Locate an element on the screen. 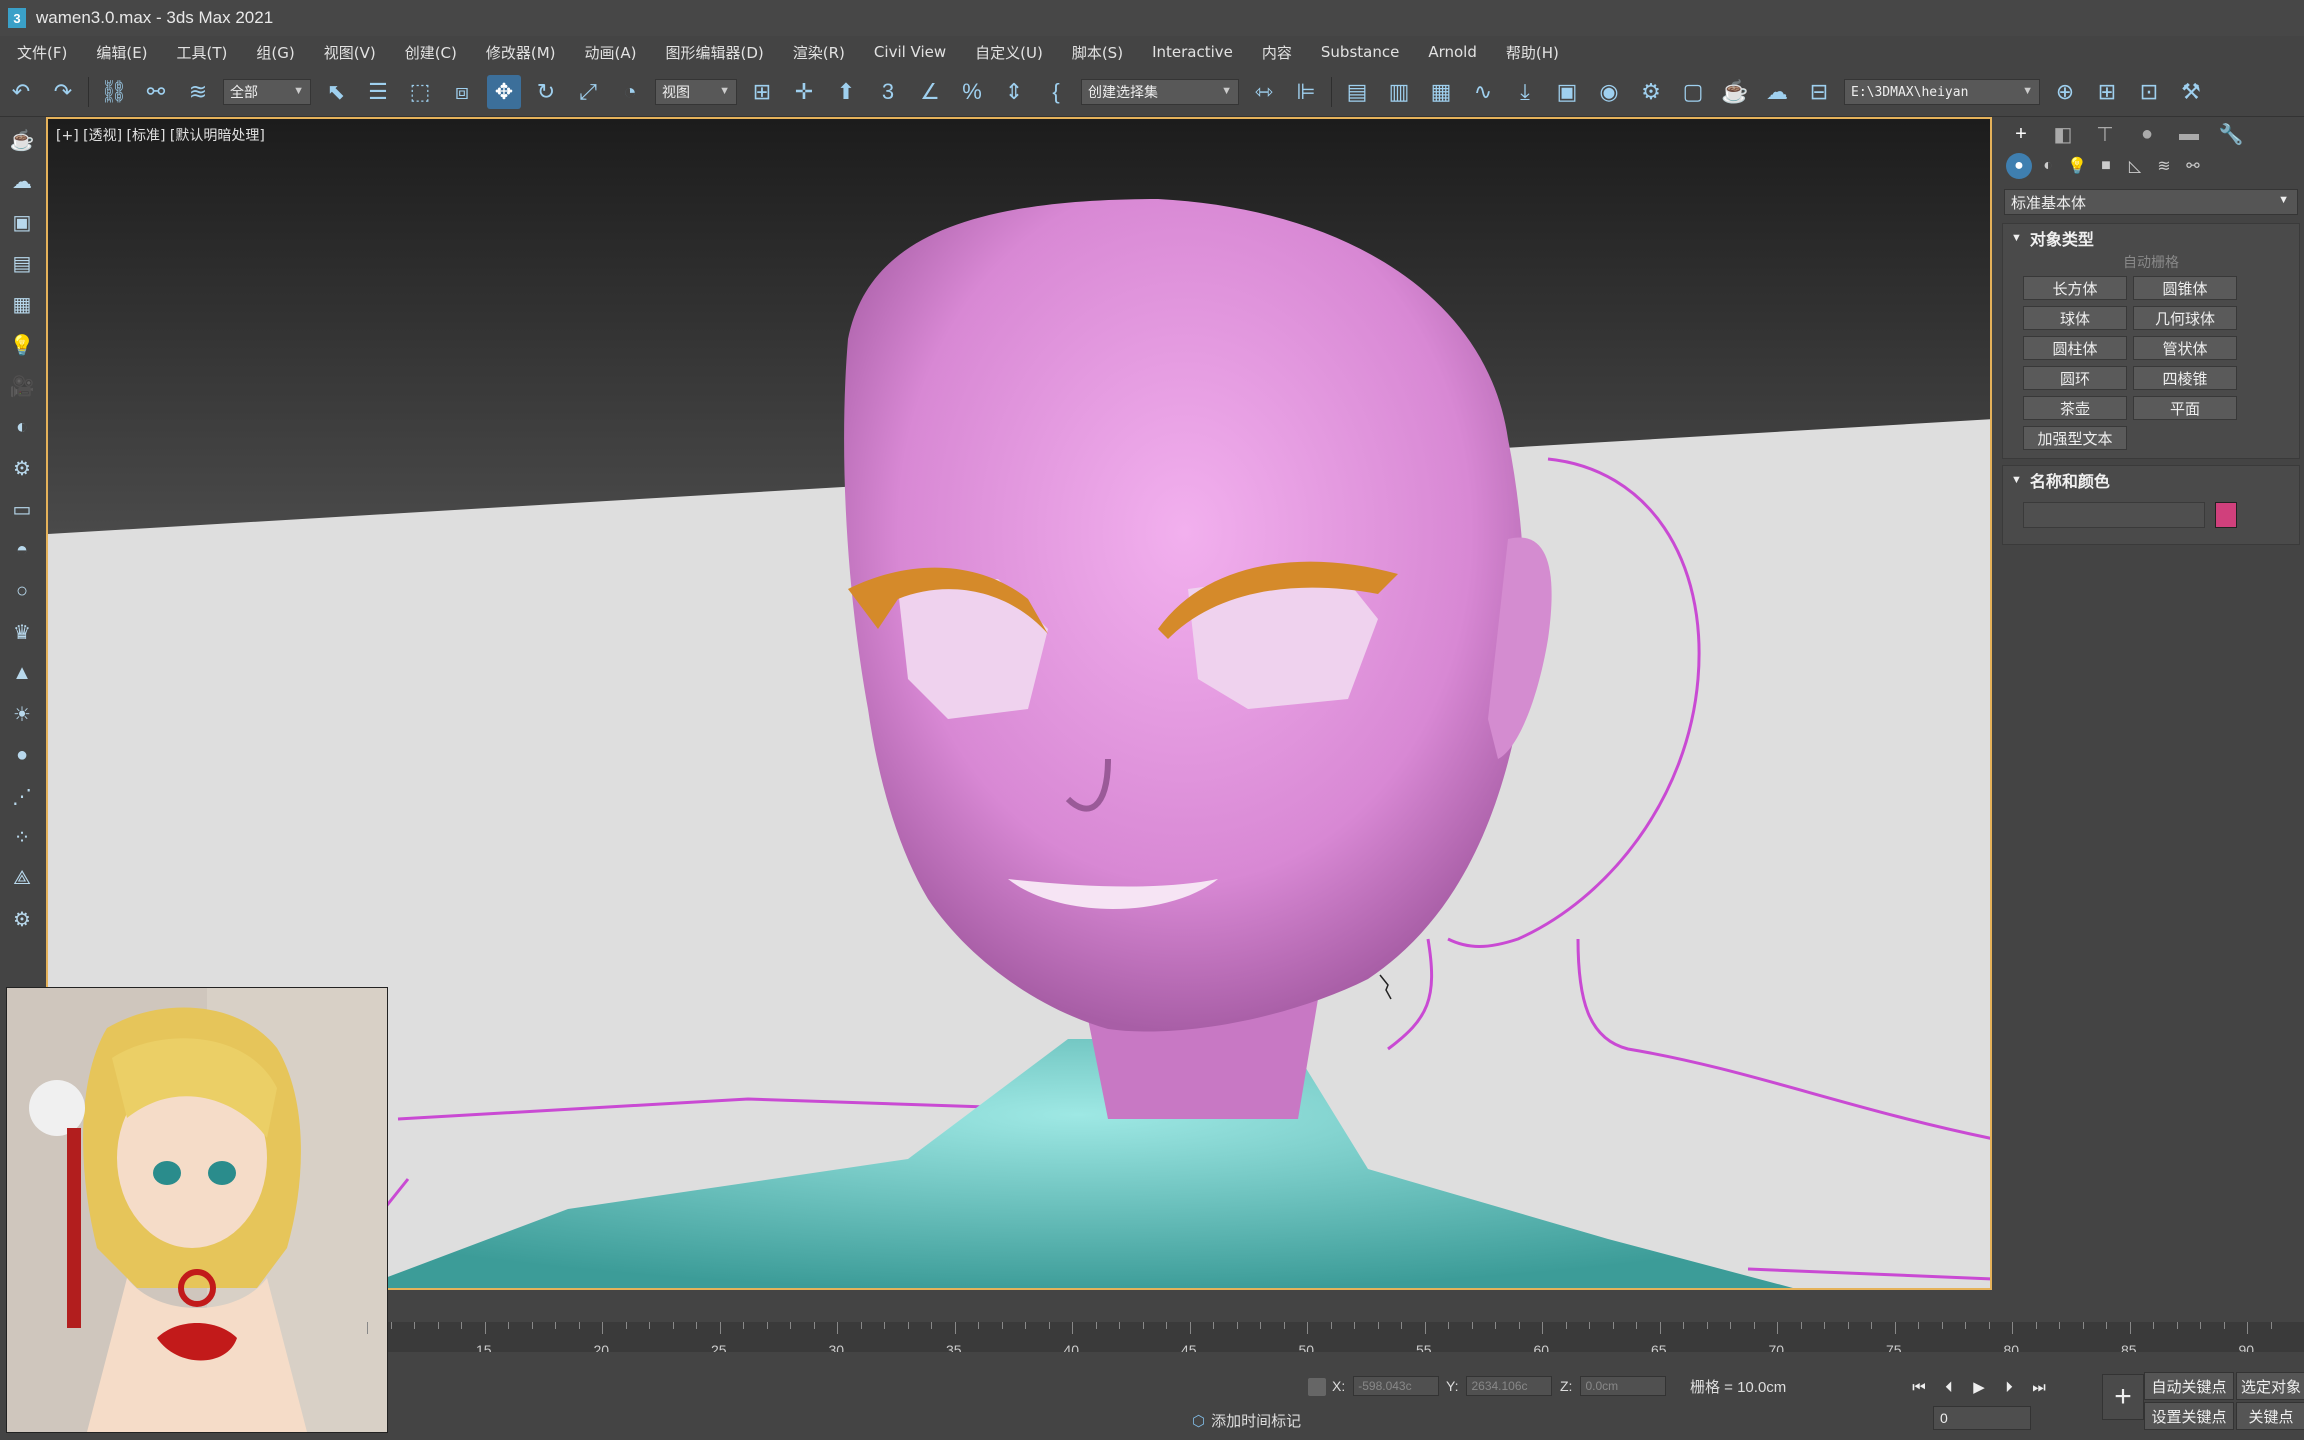  viewport-label: [+] [透视] [标准] [默认明暗处理] is located at coordinates (160, 135).